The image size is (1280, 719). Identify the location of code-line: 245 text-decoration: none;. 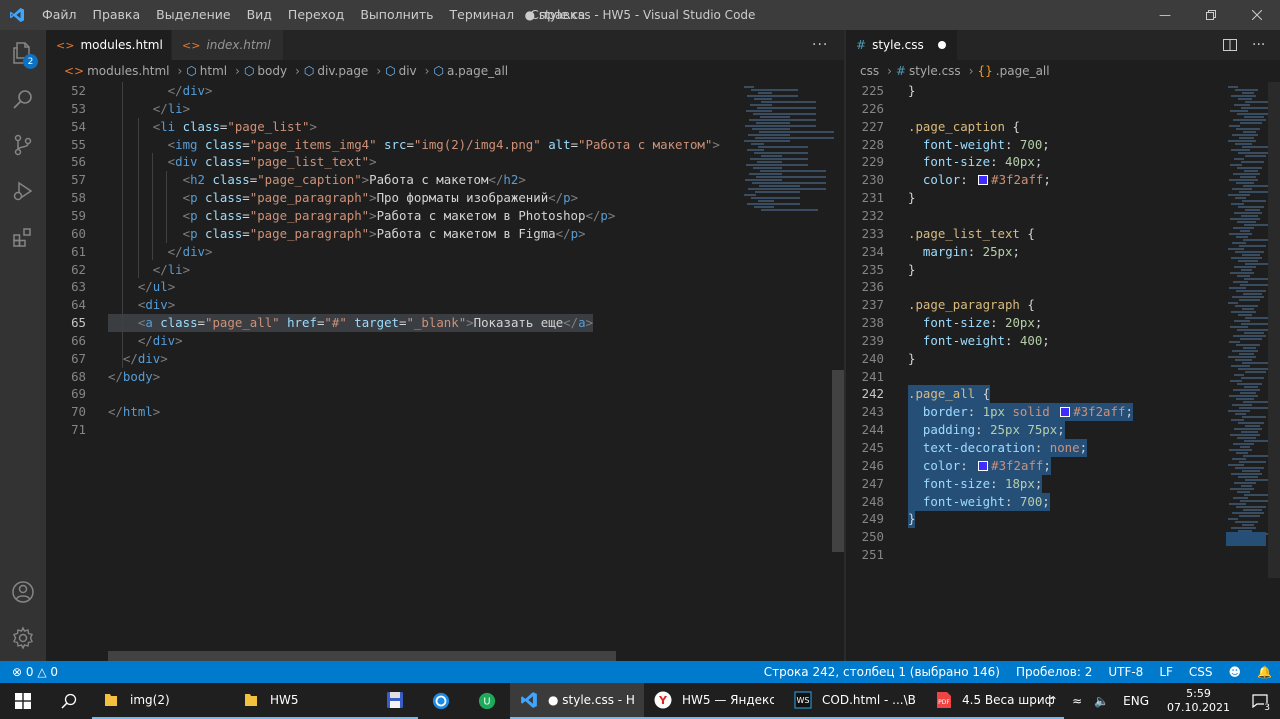
(1035, 448).